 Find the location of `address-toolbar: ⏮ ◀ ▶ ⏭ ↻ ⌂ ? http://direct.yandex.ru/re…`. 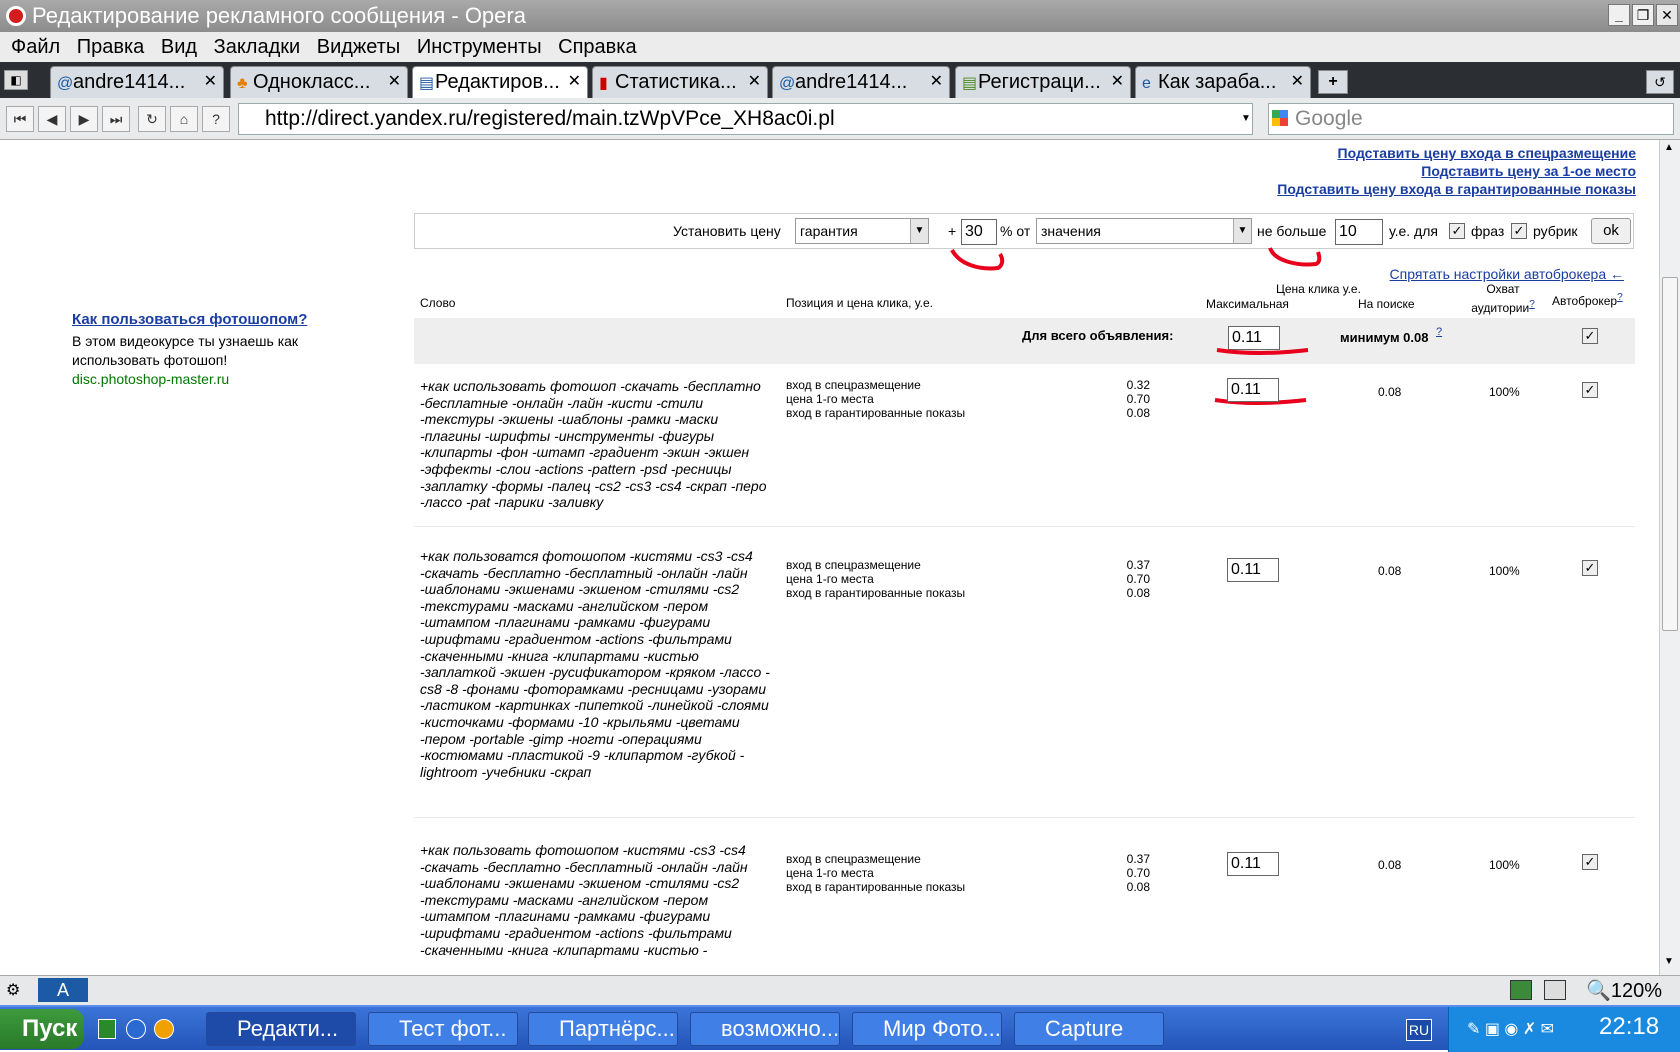

address-toolbar: ⏮ ◀ ▶ ⏭ ↻ ⌂ ? http://direct.yandex.ru/re… is located at coordinates (840, 119).